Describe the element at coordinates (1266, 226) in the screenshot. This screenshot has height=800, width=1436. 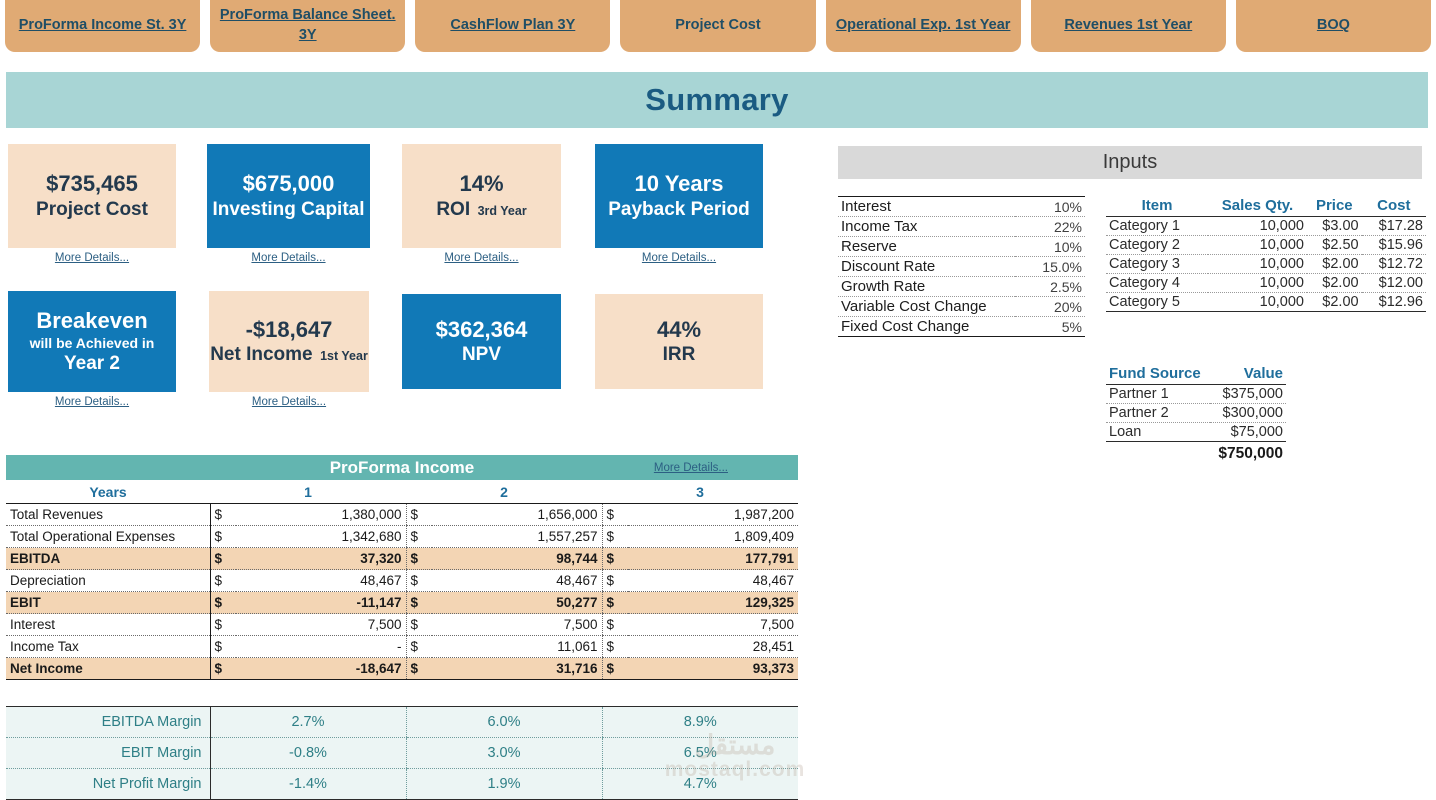
I see `categories-table-row: Category 1 10,000 $3.00 $17.28` at that location.